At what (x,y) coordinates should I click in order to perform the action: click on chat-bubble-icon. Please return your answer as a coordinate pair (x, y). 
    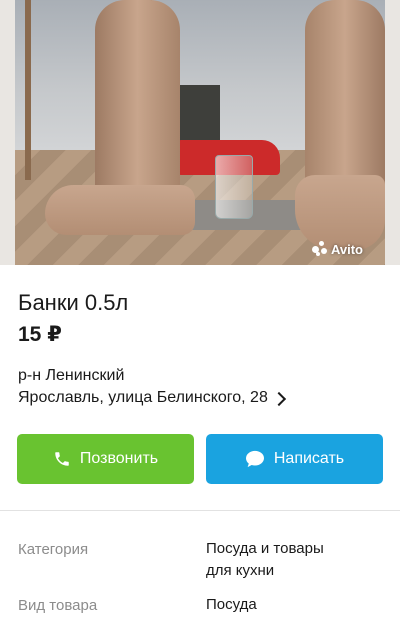
    Looking at the image, I should click on (254, 459).